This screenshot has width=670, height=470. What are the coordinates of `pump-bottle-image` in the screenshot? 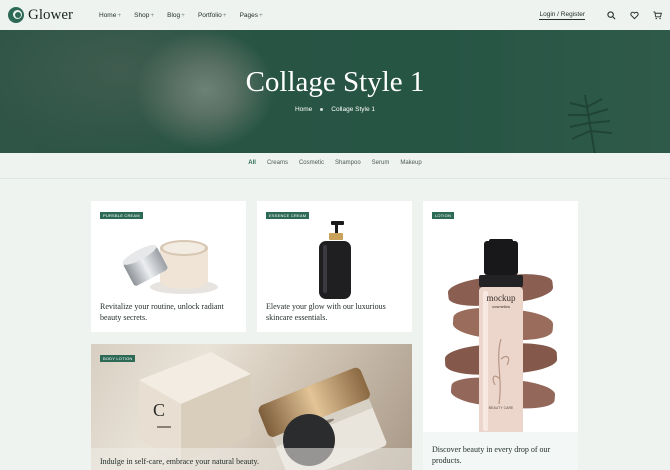 It's located at (335, 260).